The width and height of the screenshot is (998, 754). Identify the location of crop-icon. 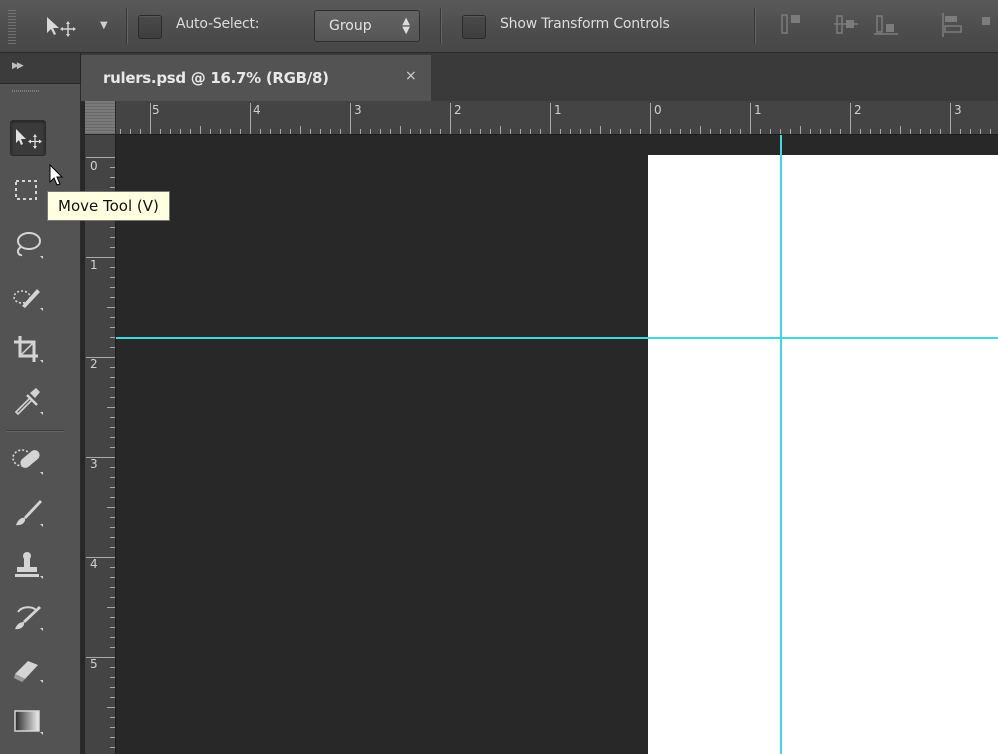
(28, 349).